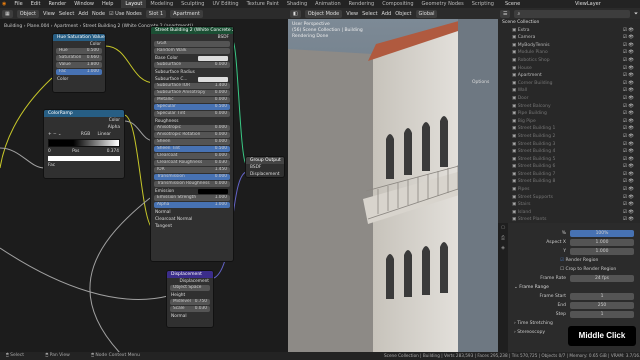 This screenshot has height=360, width=640. I want to click on distribution-dropdown: GGX, so click(192, 44).